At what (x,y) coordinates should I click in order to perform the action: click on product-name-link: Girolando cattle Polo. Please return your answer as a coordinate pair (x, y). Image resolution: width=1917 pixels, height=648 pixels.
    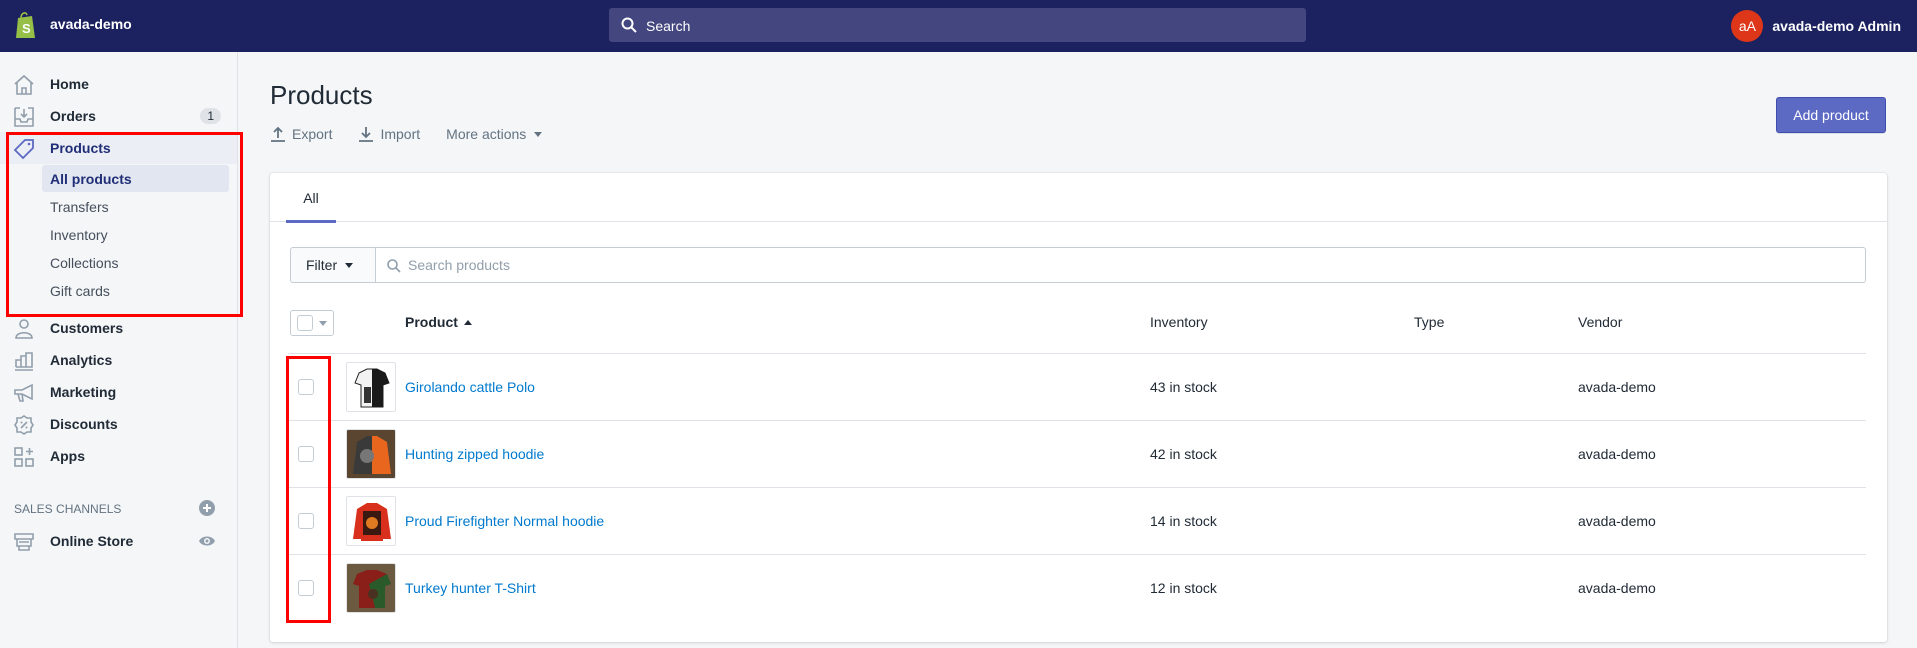
    Looking at the image, I should click on (470, 387).